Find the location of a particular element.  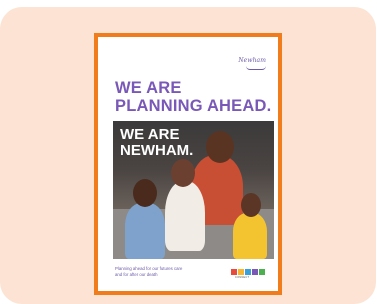

badge-blocks is located at coordinates (248, 272).